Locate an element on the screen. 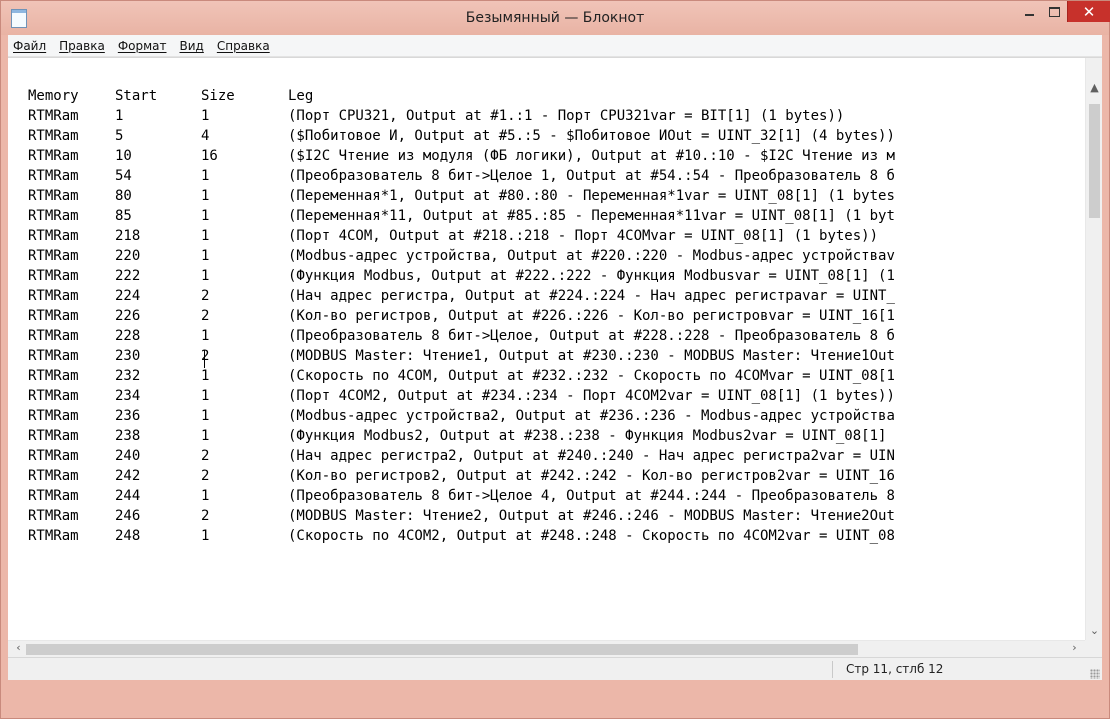 This screenshot has width=1110, height=719. status-separator is located at coordinates (832, 669).